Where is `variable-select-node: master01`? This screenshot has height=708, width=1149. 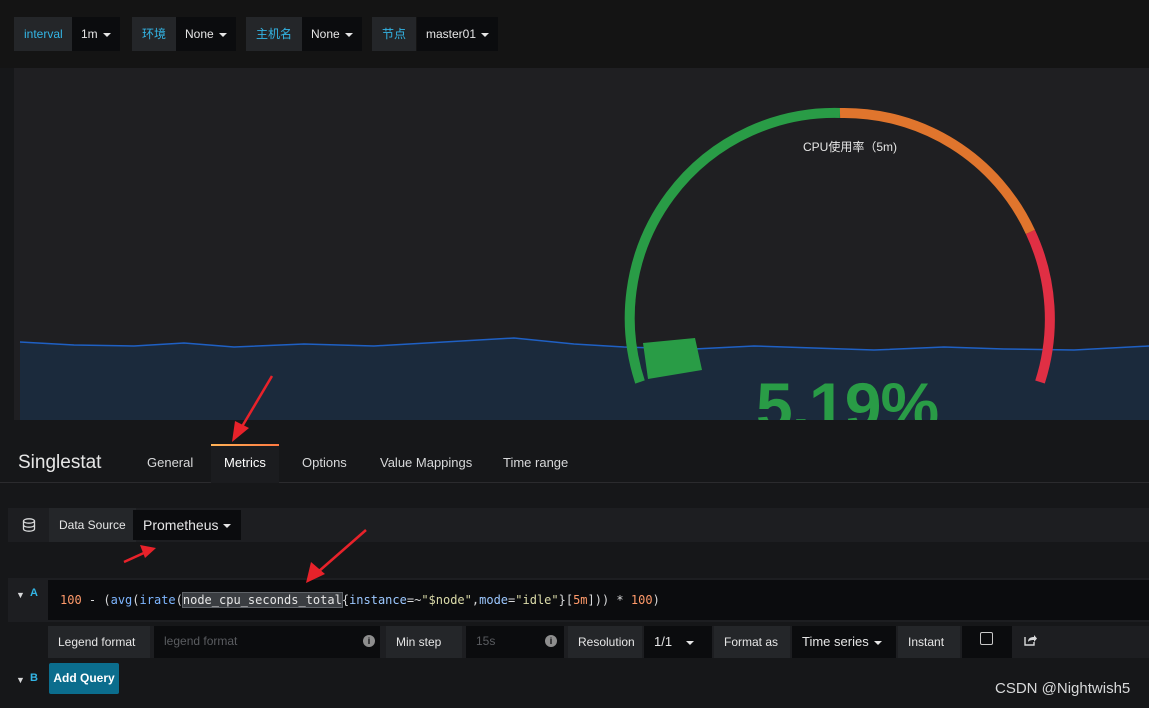
variable-select-node: master01 is located at coordinates (458, 34).